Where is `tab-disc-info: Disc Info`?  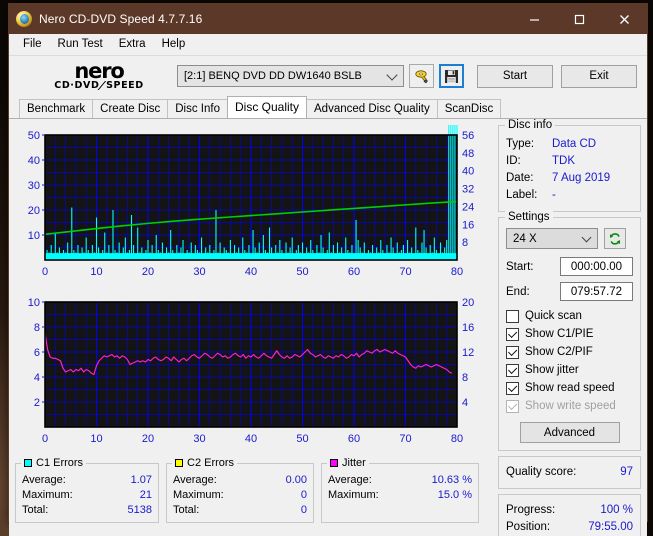
tab-disc-info: Disc Info is located at coordinates (197, 108).